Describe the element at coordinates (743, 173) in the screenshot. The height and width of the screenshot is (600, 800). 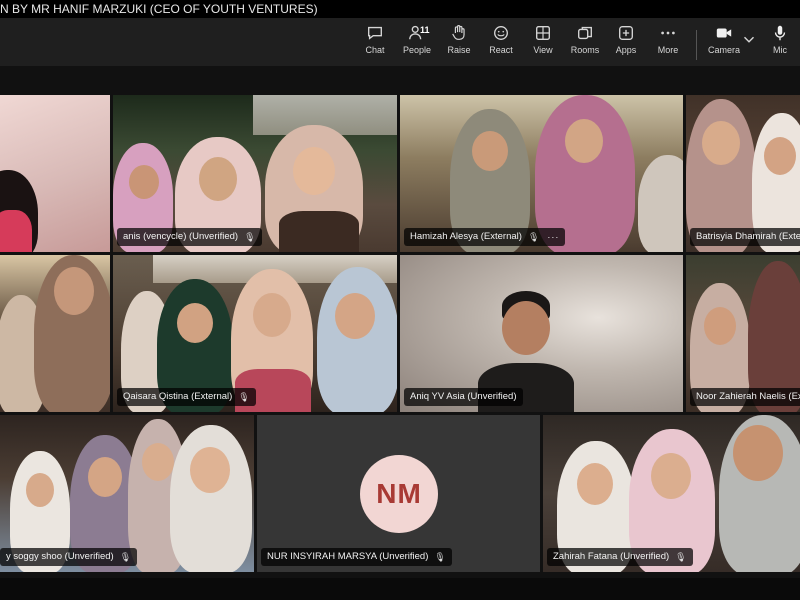
I see `participant-tile: Batrisyia Dhamirah (Extern` at that location.